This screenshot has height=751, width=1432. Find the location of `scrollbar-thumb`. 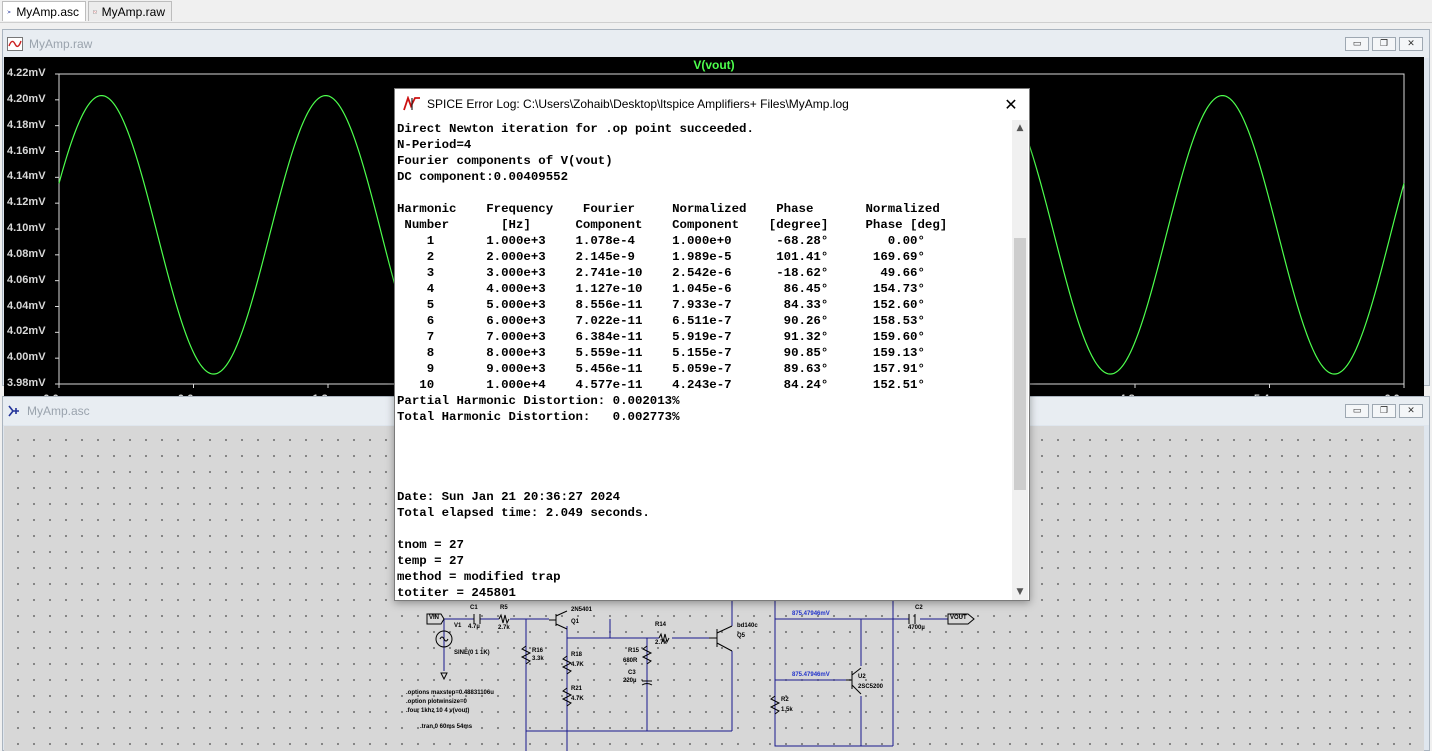

scrollbar-thumb is located at coordinates (1020, 364).